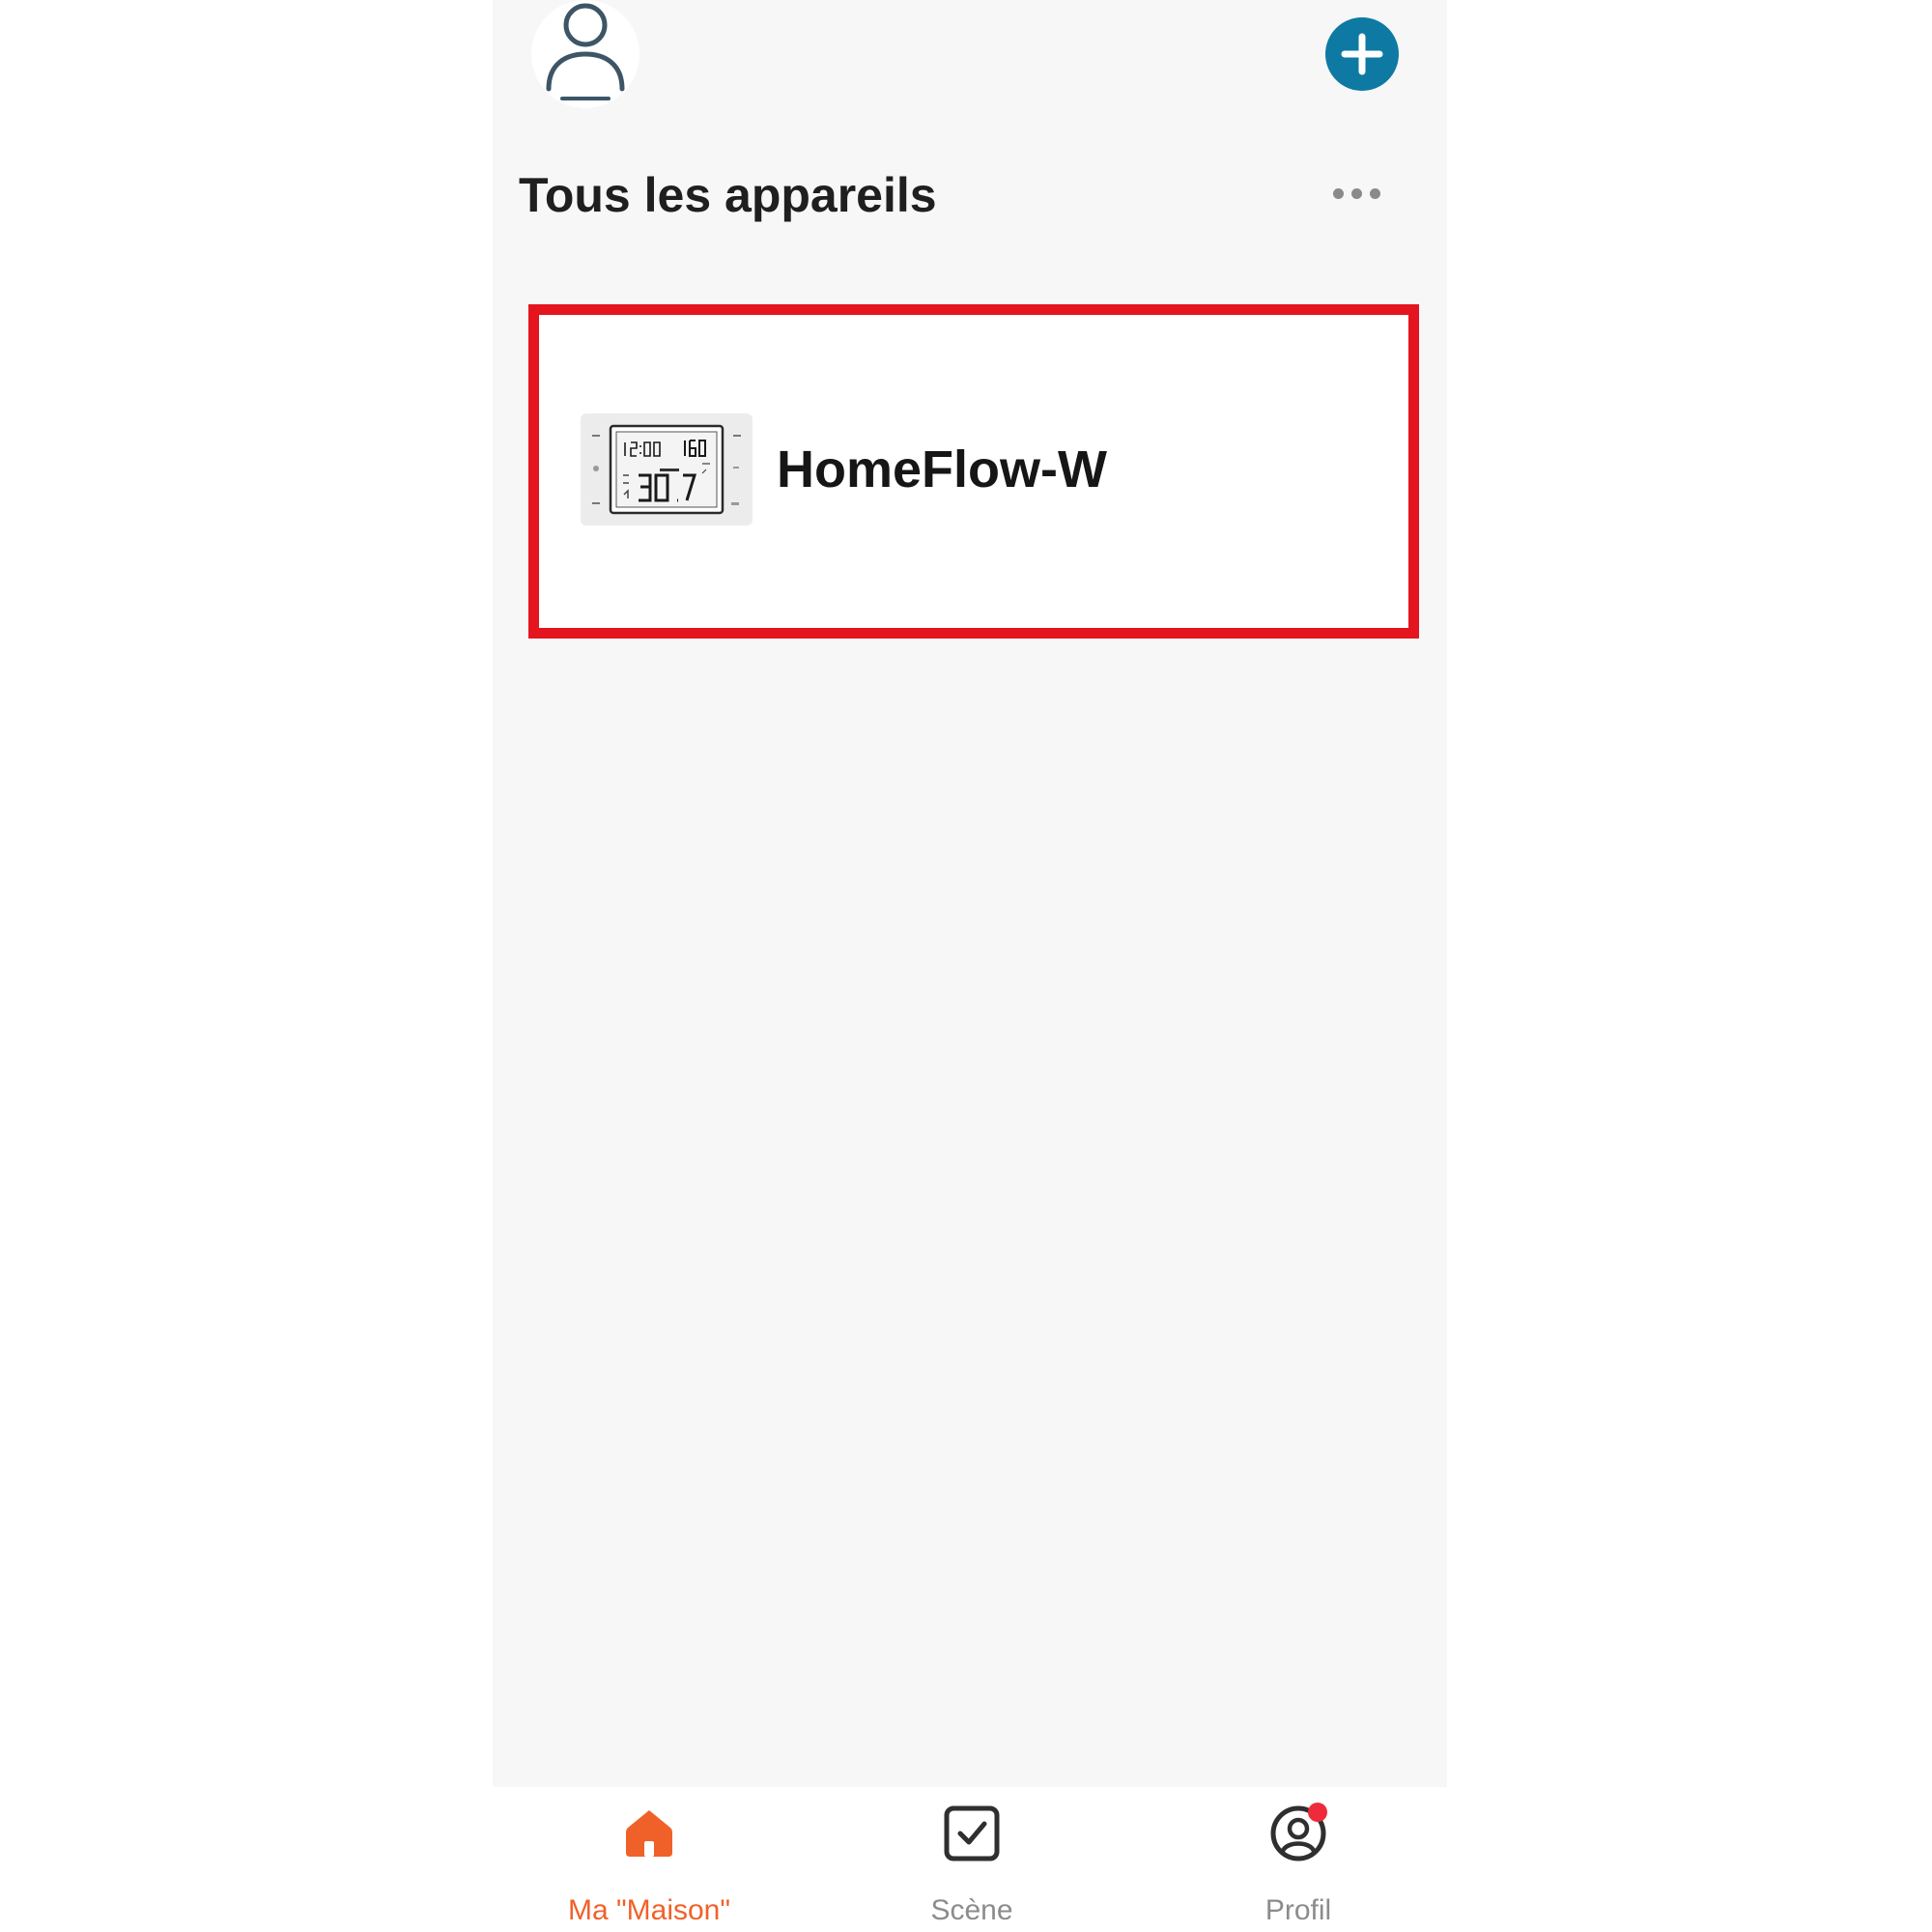  I want to click on device-card-homeflow-w: HomeFlow-W, so click(973, 471).